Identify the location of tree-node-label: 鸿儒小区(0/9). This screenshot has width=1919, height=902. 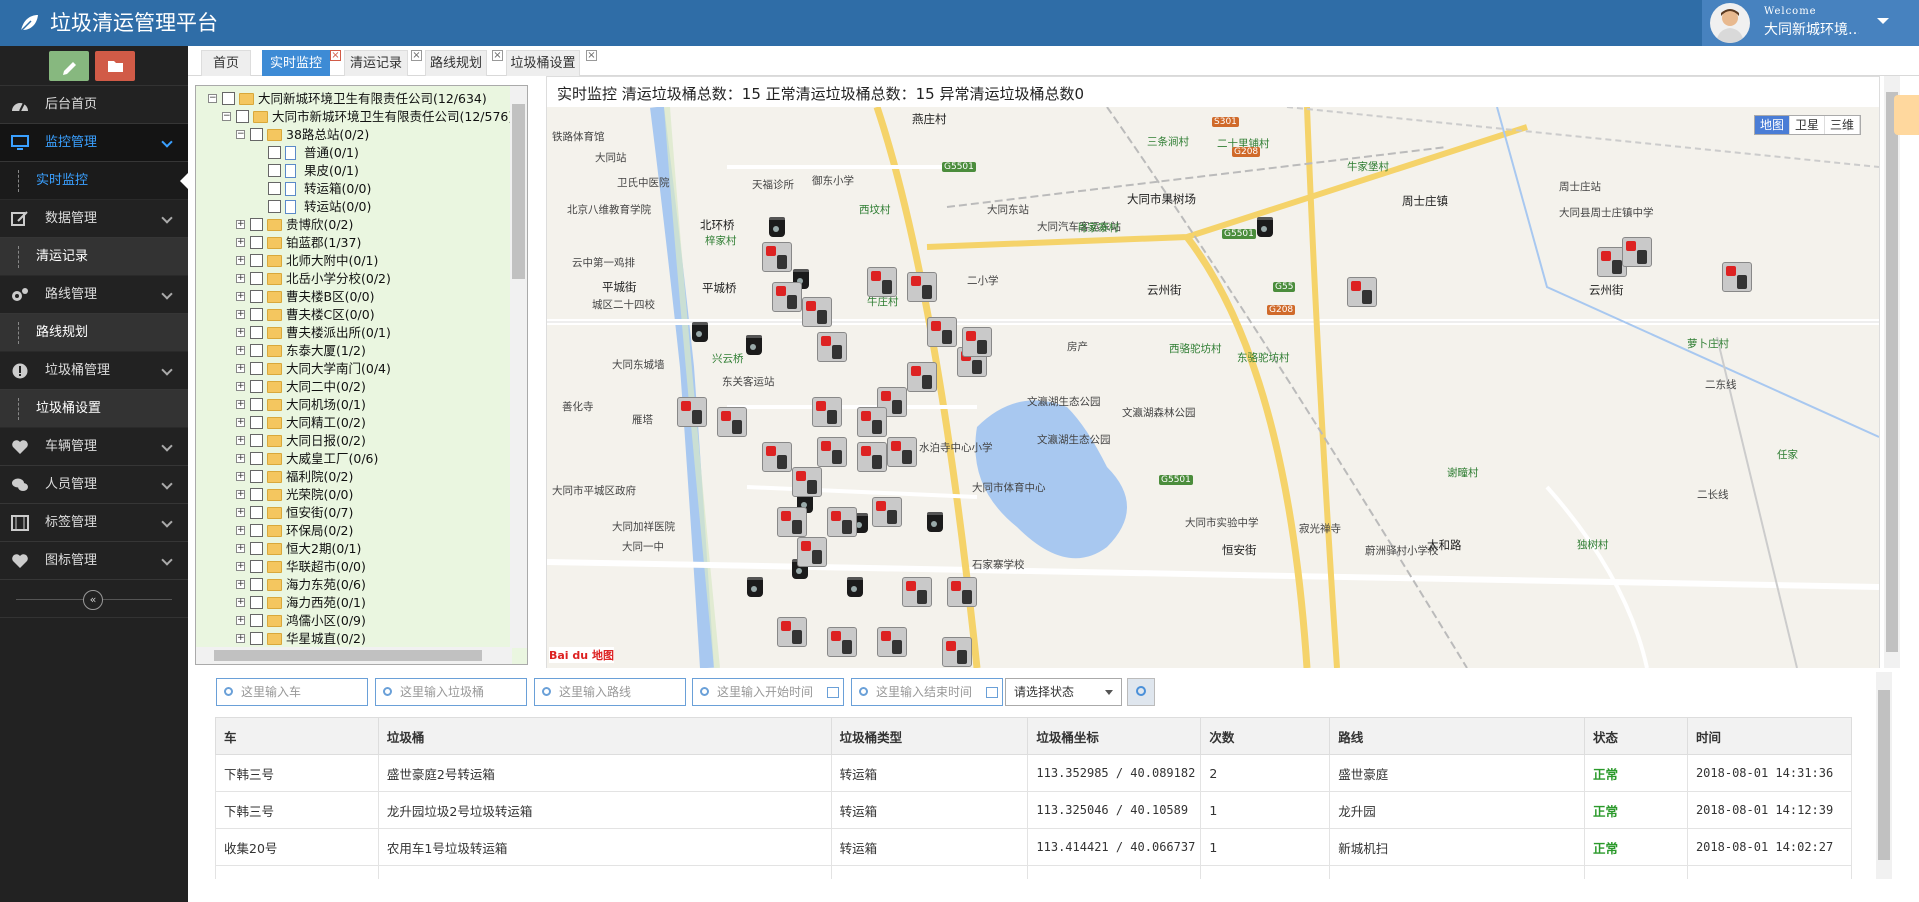
(326, 621).